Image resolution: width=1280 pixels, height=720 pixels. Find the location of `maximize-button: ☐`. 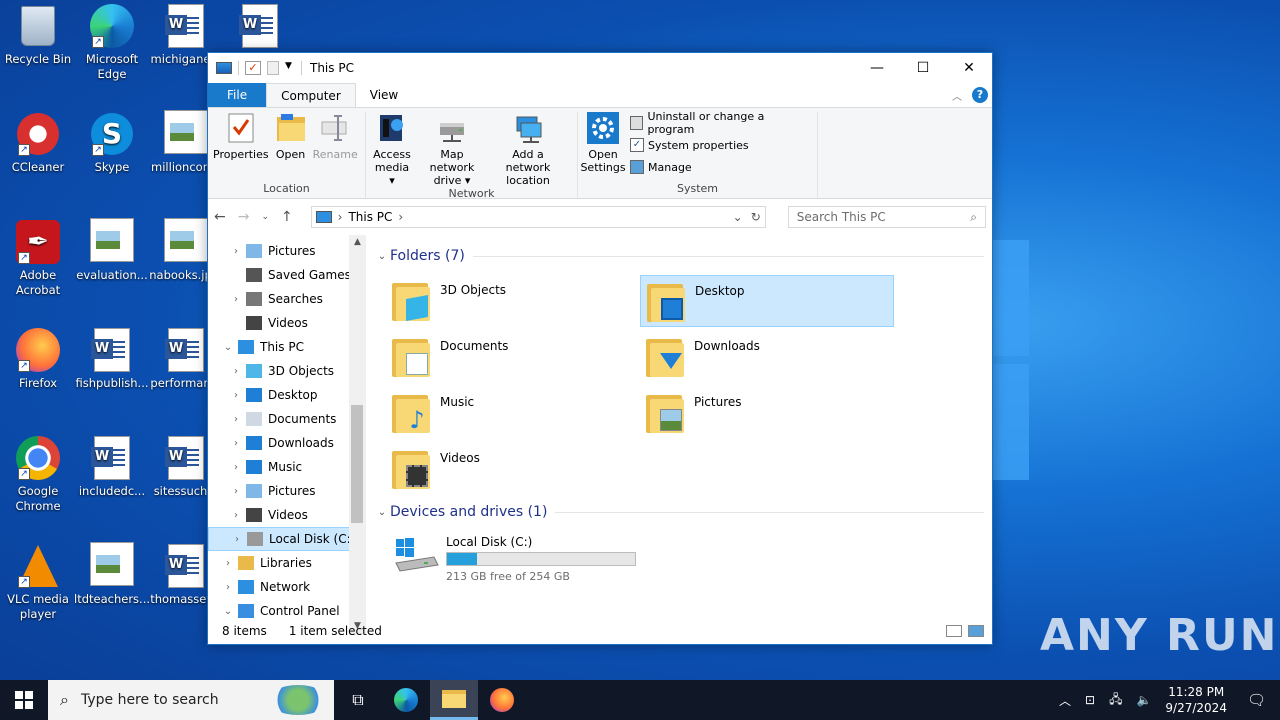

maximize-button: ☐ is located at coordinates (923, 68).